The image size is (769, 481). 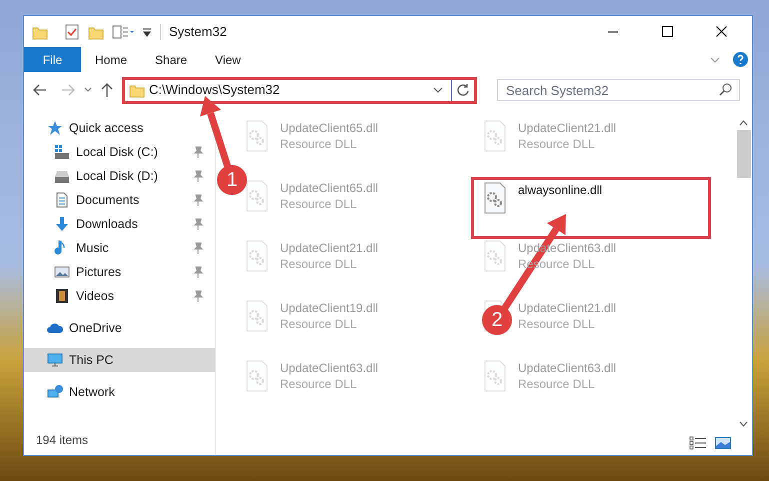 I want to click on item-count: 194 items, so click(x=62, y=440).